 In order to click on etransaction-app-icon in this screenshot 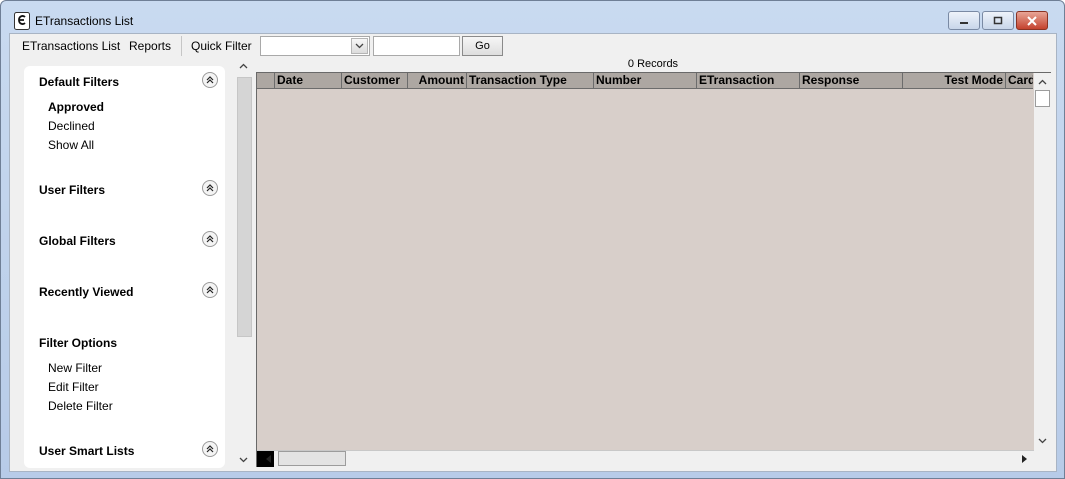, I will do `click(22, 21)`.